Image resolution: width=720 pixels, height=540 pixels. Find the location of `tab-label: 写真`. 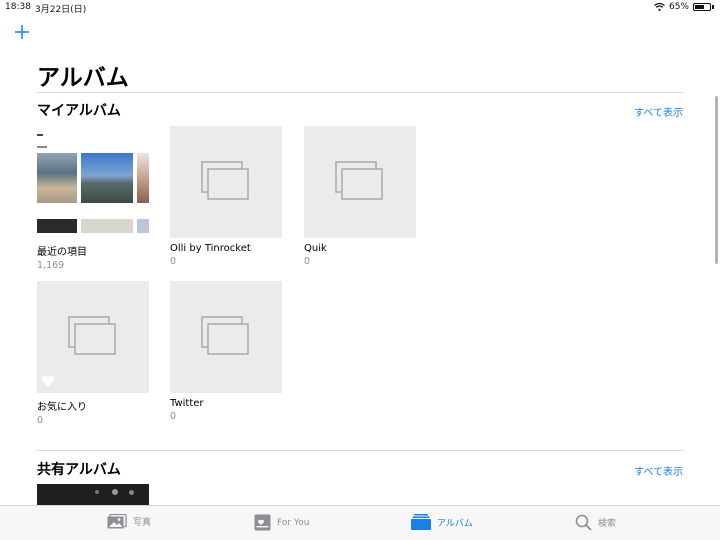

tab-label: 写真 is located at coordinates (142, 523).